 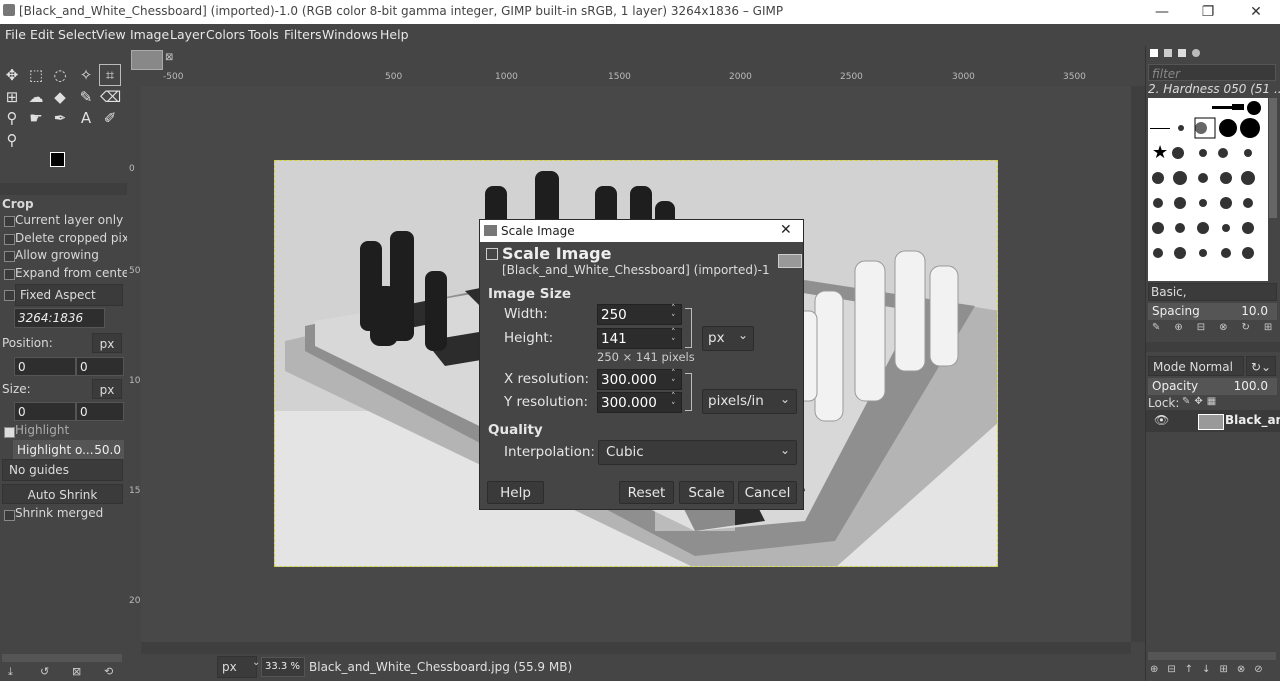 I want to click on layers-tabbar, so click(x=1213, y=347).